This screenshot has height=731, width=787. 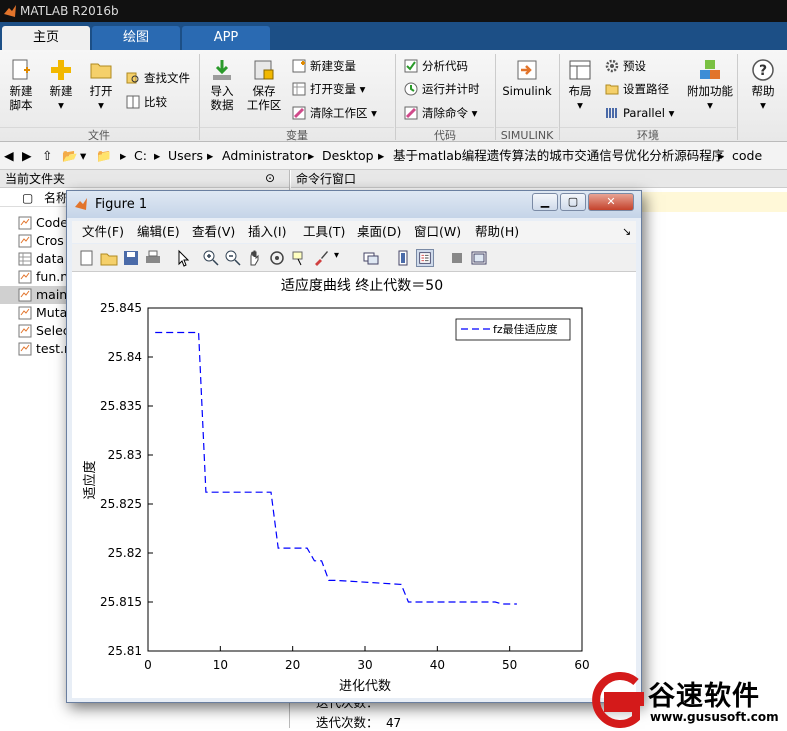 I want to click on show-plot-tools-icon, so click(x=479, y=258).